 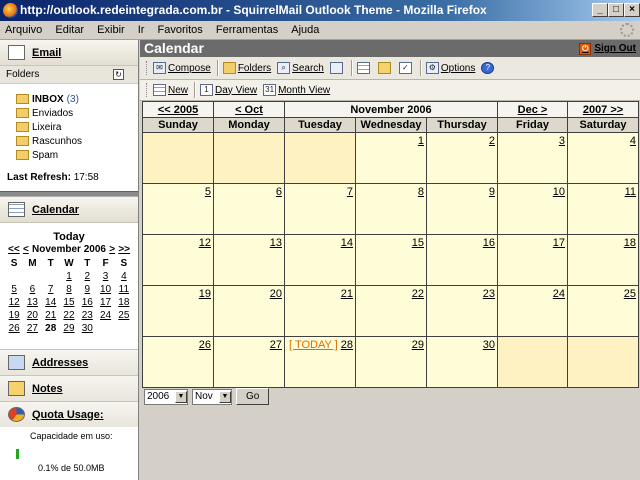 What do you see at coordinates (205, 345) in the screenshot?
I see `day-number-link: 26` at bounding box center [205, 345].